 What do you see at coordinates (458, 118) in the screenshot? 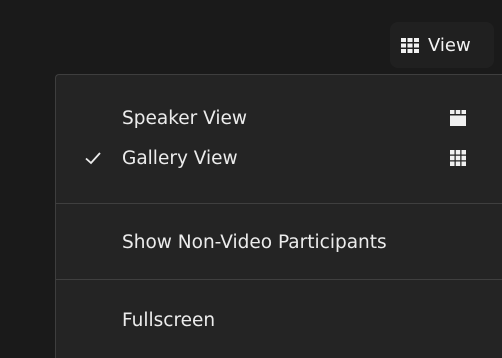
I see `speaker-view-icon` at bounding box center [458, 118].